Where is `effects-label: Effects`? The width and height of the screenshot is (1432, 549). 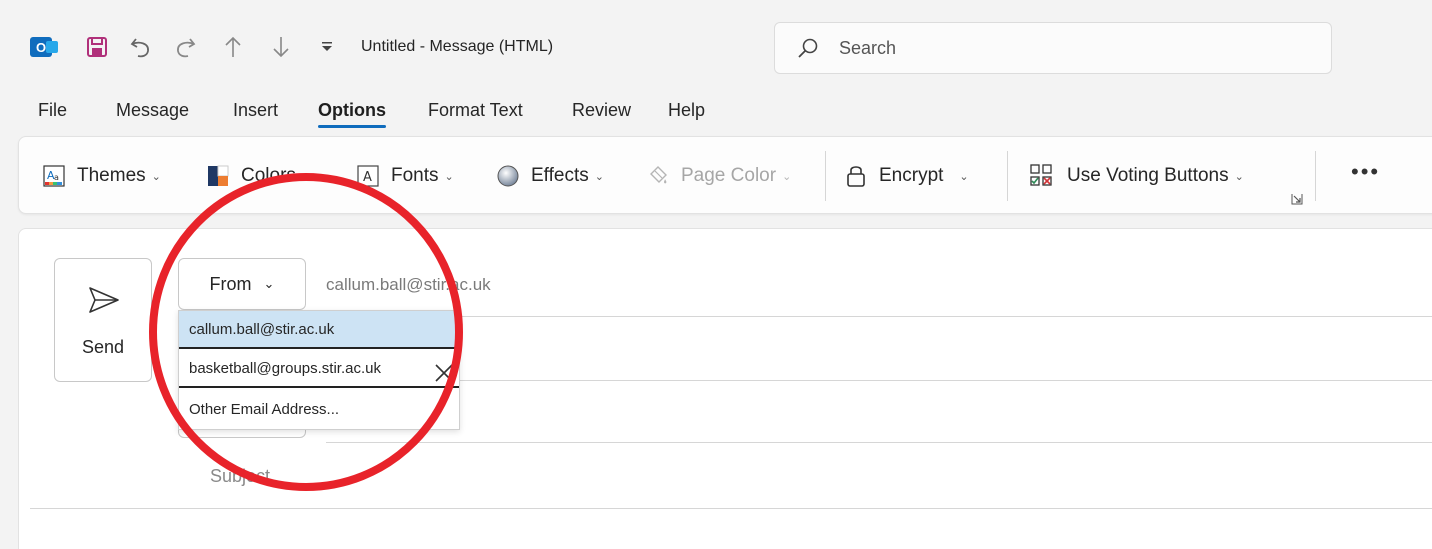
effects-label: Effects is located at coordinates (560, 175).